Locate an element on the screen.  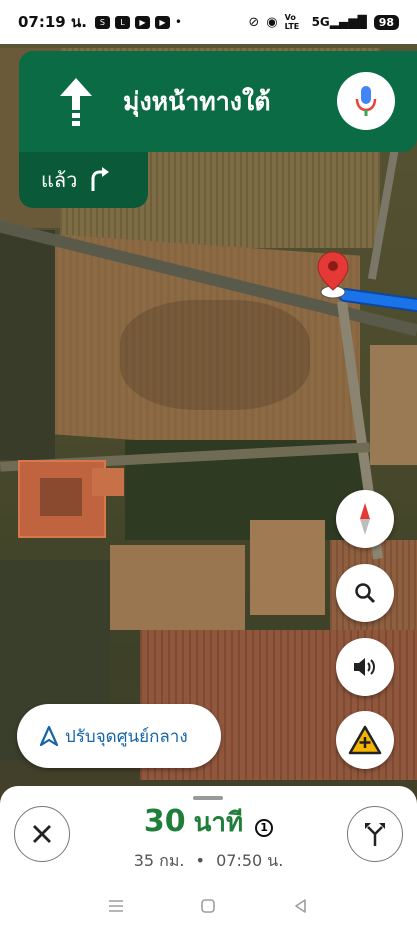
location-icon: ◉ is located at coordinates (272, 22).